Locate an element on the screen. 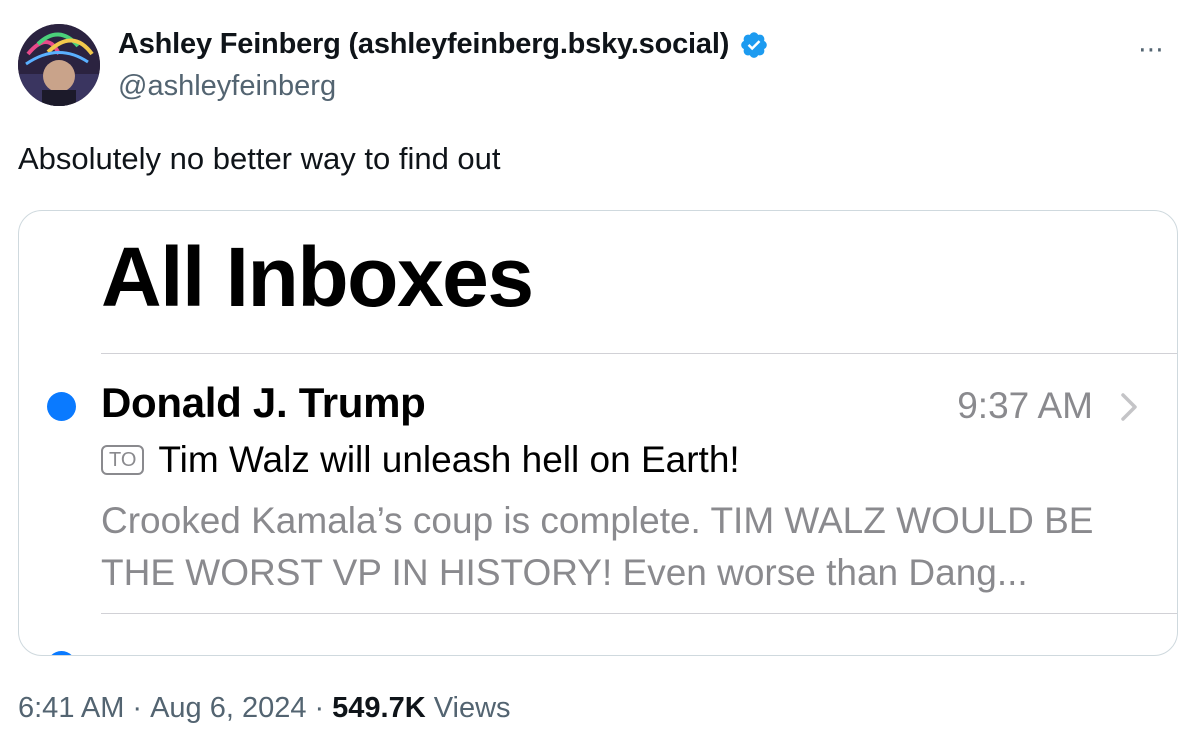 The width and height of the screenshot is (1200, 743). avatar is located at coordinates (59, 65).